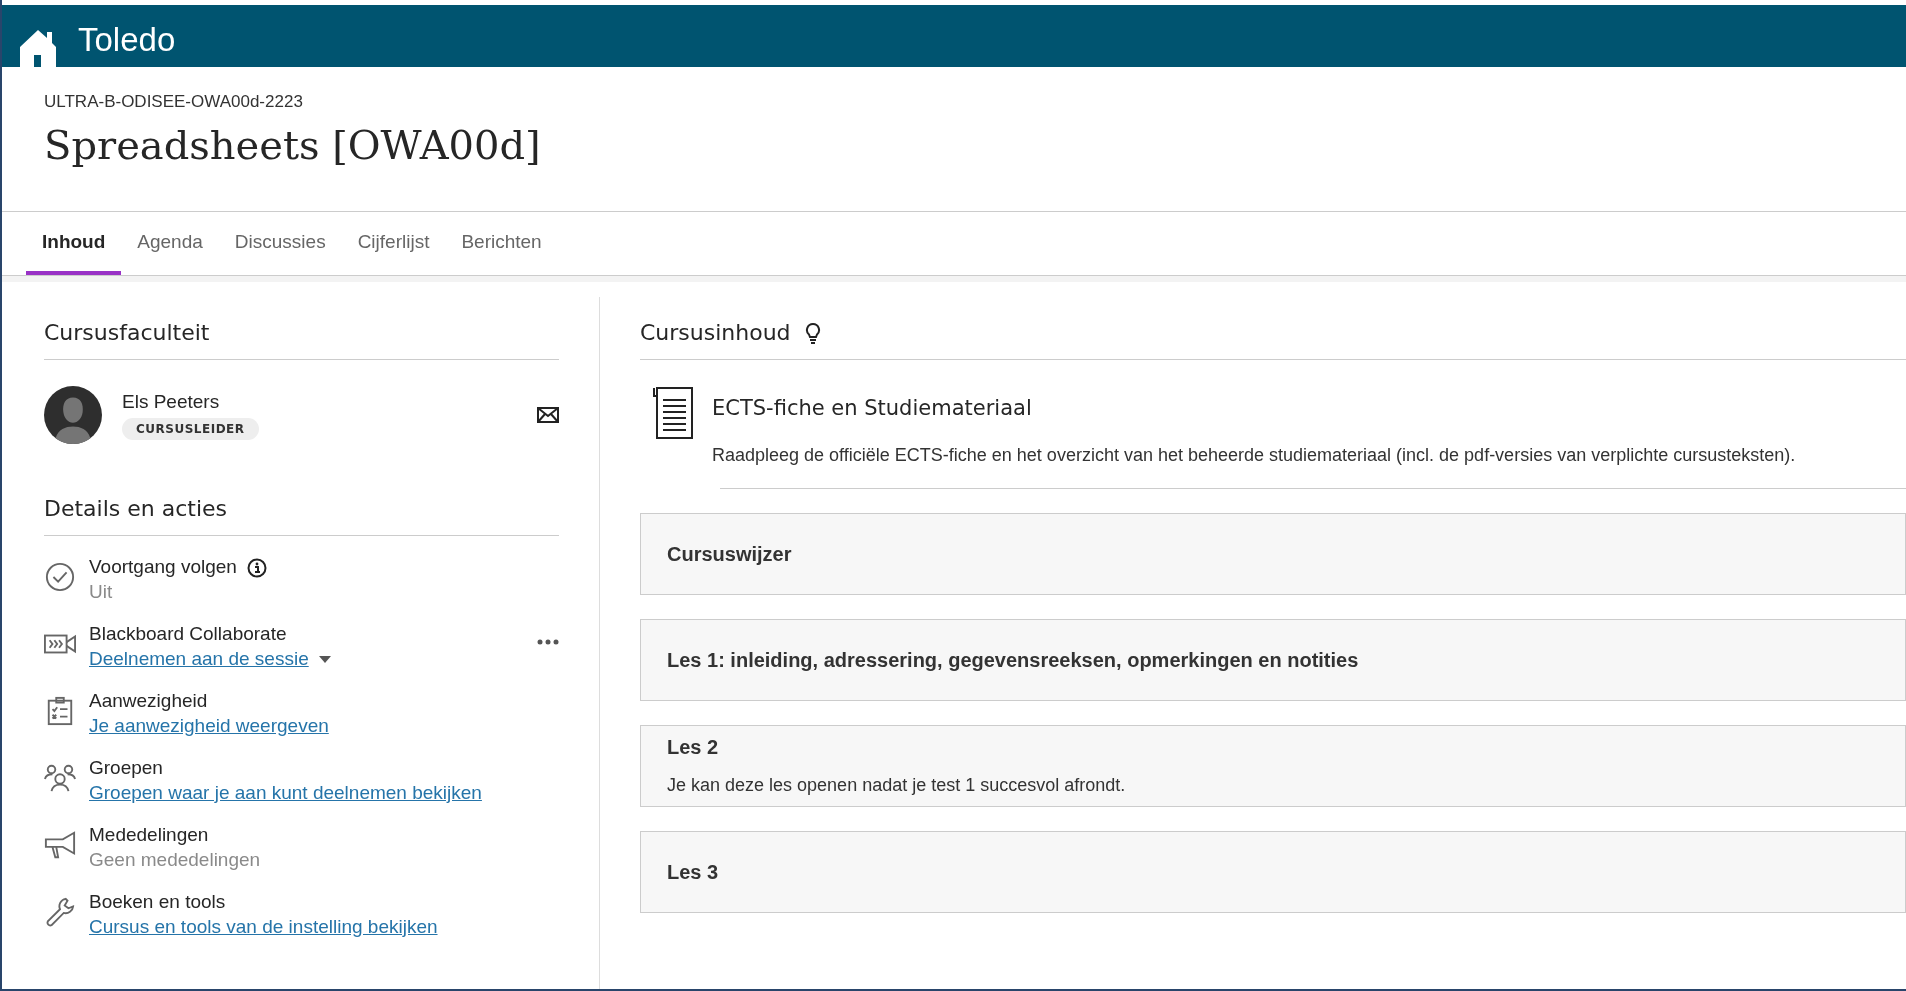 This screenshot has width=1906, height=991. Describe the element at coordinates (812, 332) in the screenshot. I see `lightbulb-icon` at that location.